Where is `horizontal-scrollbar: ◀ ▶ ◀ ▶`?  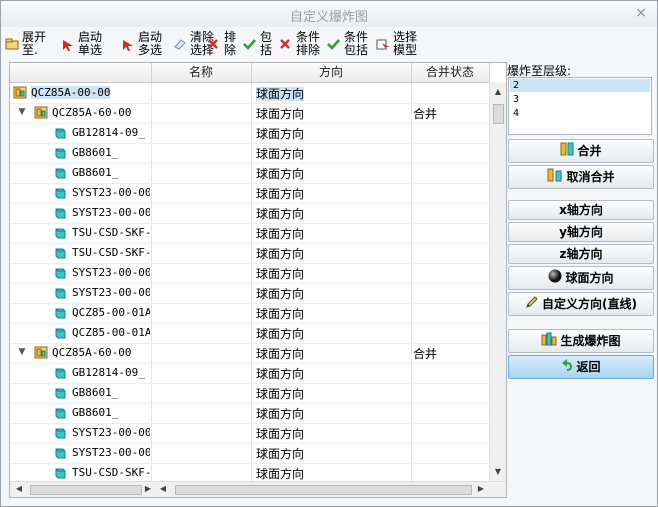
horizontal-scrollbar: ◀ ▶ ◀ ▶ is located at coordinates (258, 489).